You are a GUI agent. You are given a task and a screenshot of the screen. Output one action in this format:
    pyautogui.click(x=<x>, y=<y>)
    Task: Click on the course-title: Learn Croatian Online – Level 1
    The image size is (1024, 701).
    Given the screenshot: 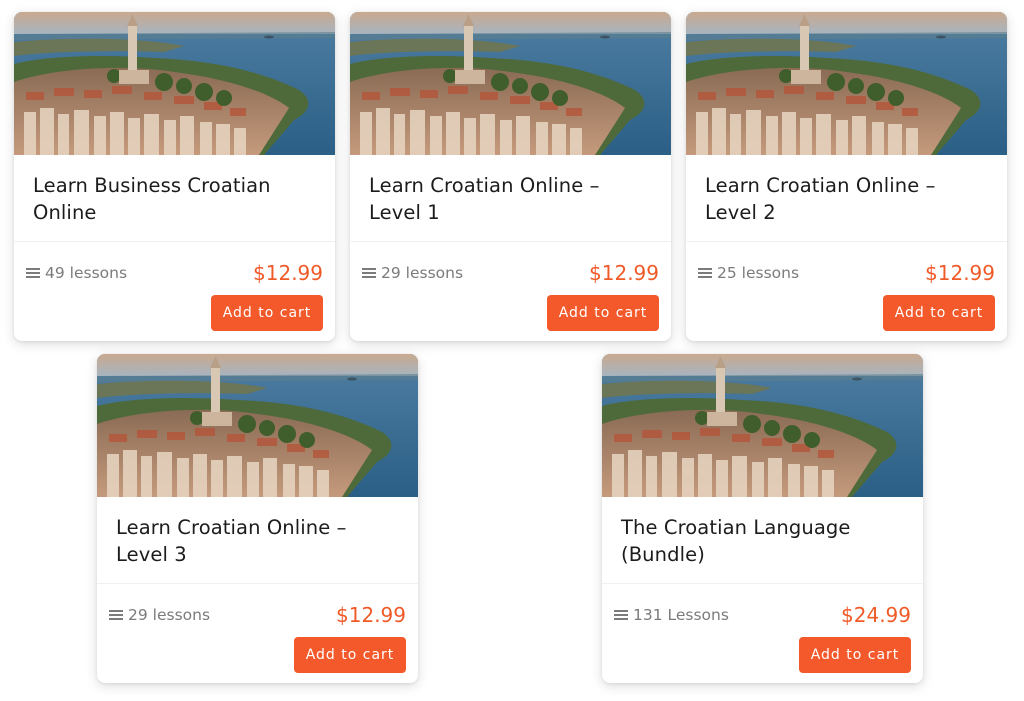 What is the action you would take?
    pyautogui.click(x=510, y=199)
    